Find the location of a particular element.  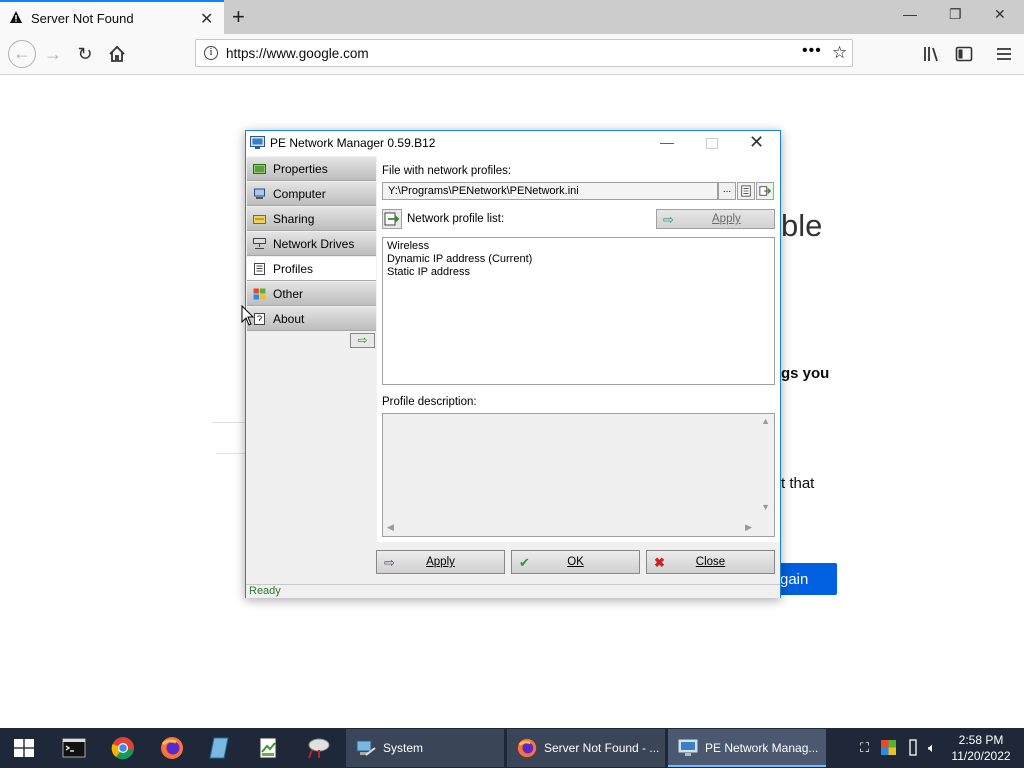

usb-tray-icon is located at coordinates (913, 748).